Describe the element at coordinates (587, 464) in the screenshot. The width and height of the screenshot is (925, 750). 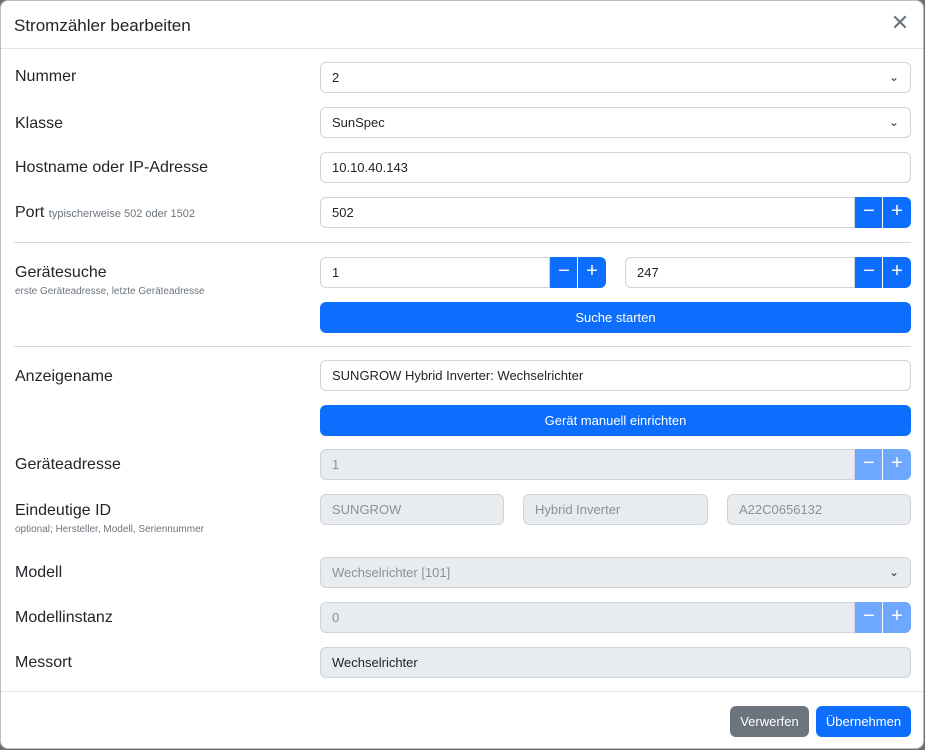
I see `device-address-input: 1` at that location.